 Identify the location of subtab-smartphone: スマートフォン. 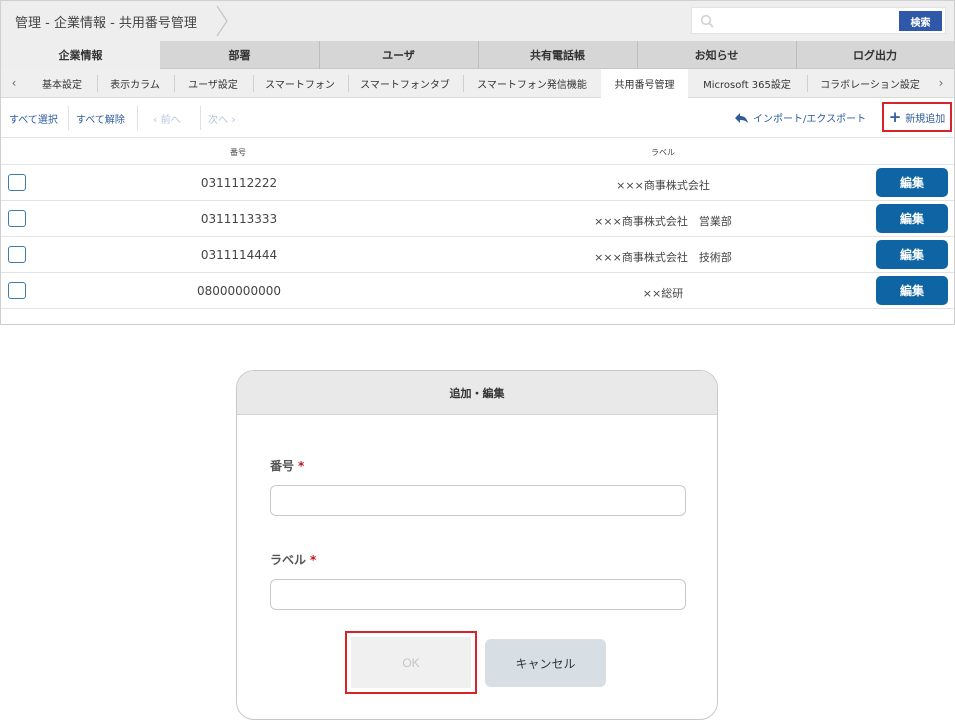
(300, 83).